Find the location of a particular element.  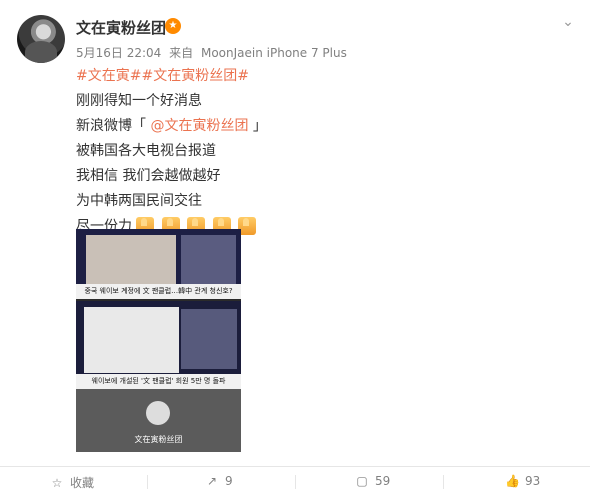

collect-label: 收藏 is located at coordinates (82, 483).